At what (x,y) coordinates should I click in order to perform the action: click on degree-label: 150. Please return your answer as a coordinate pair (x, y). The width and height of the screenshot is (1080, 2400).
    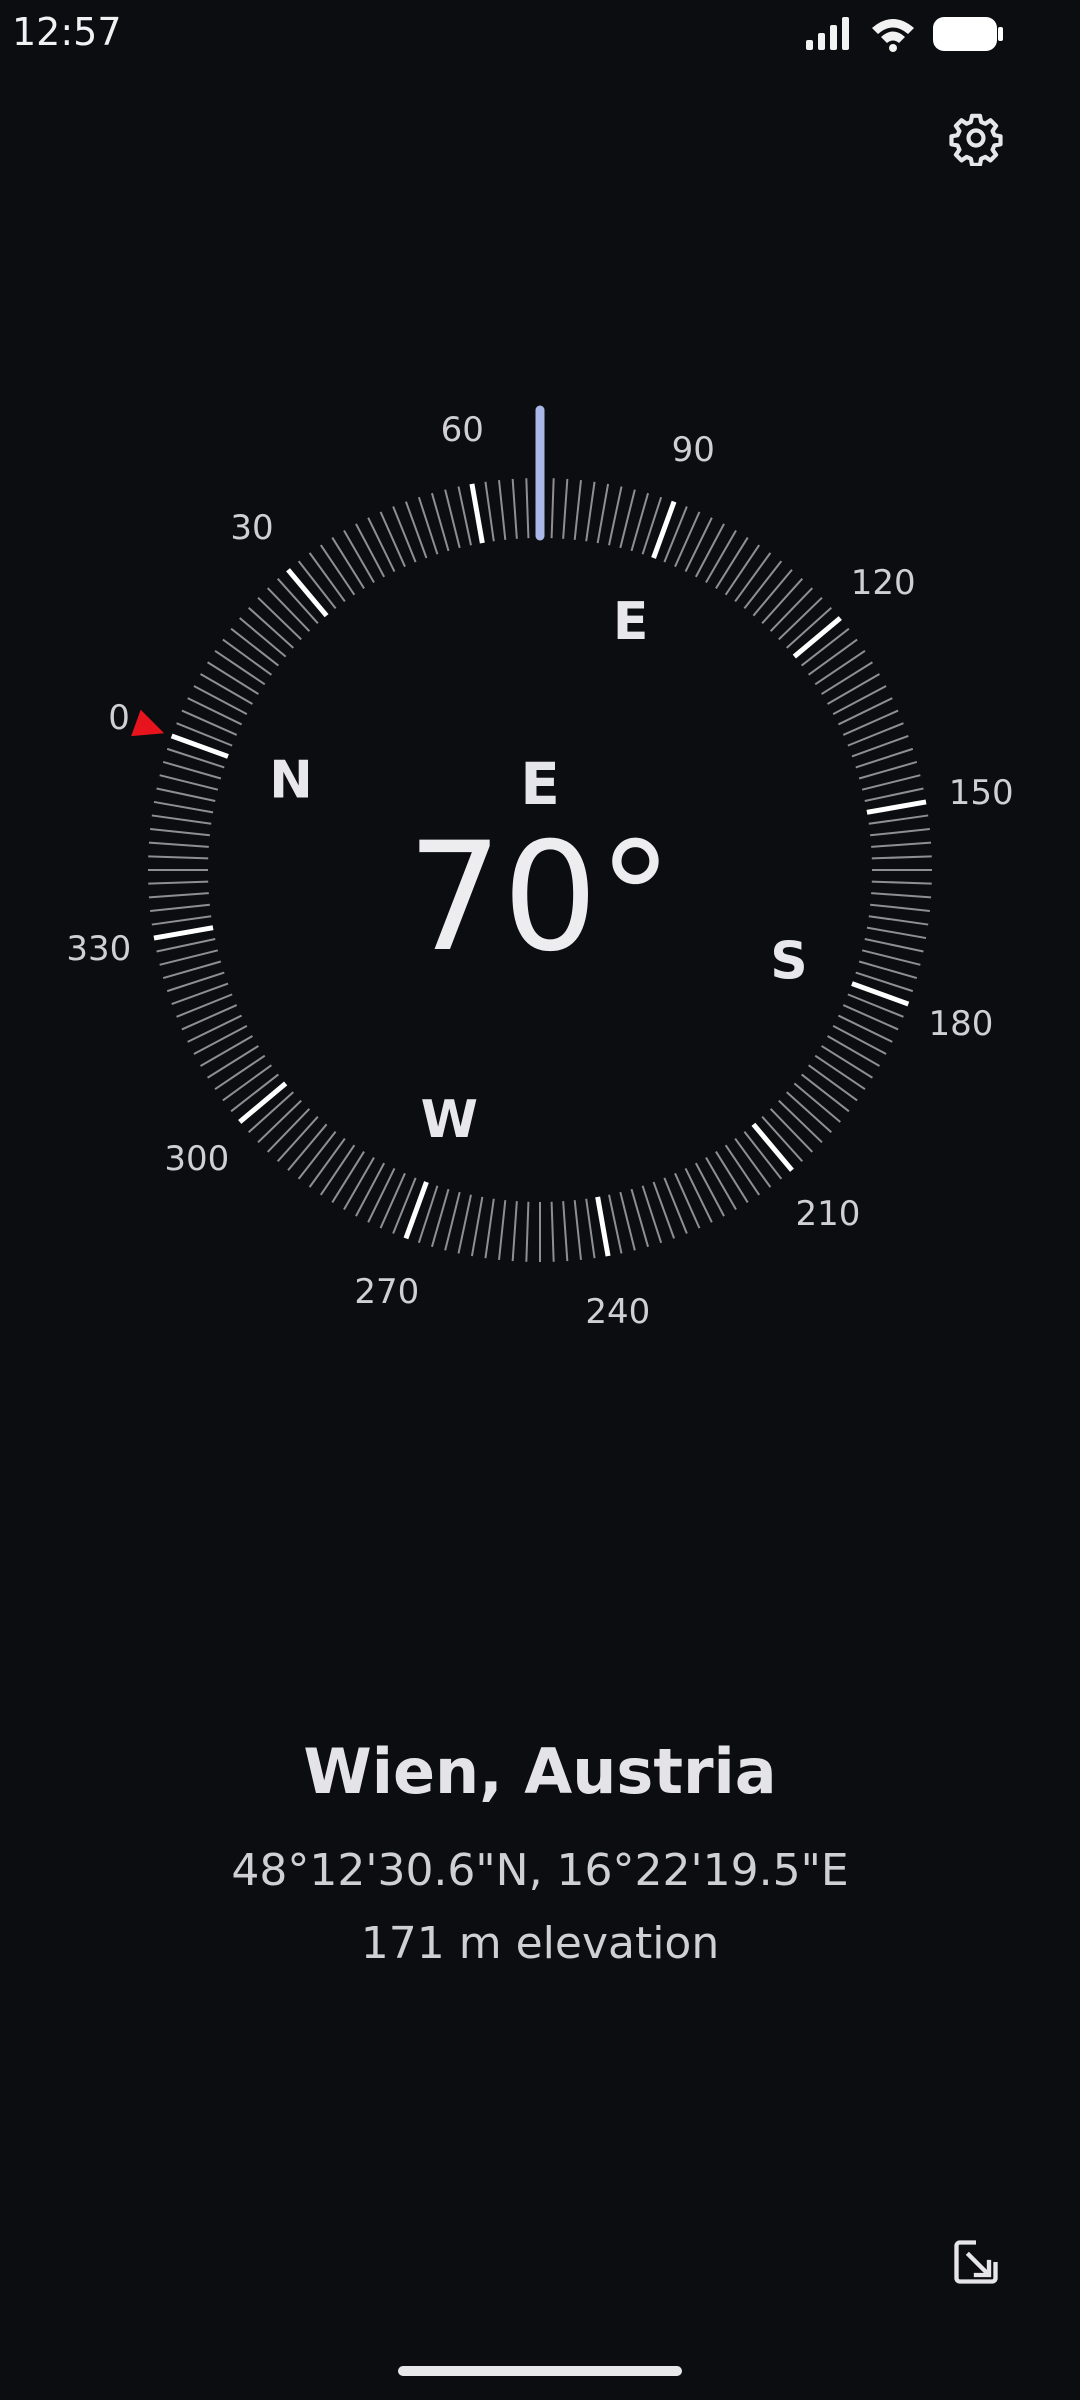
    Looking at the image, I should click on (981, 793).